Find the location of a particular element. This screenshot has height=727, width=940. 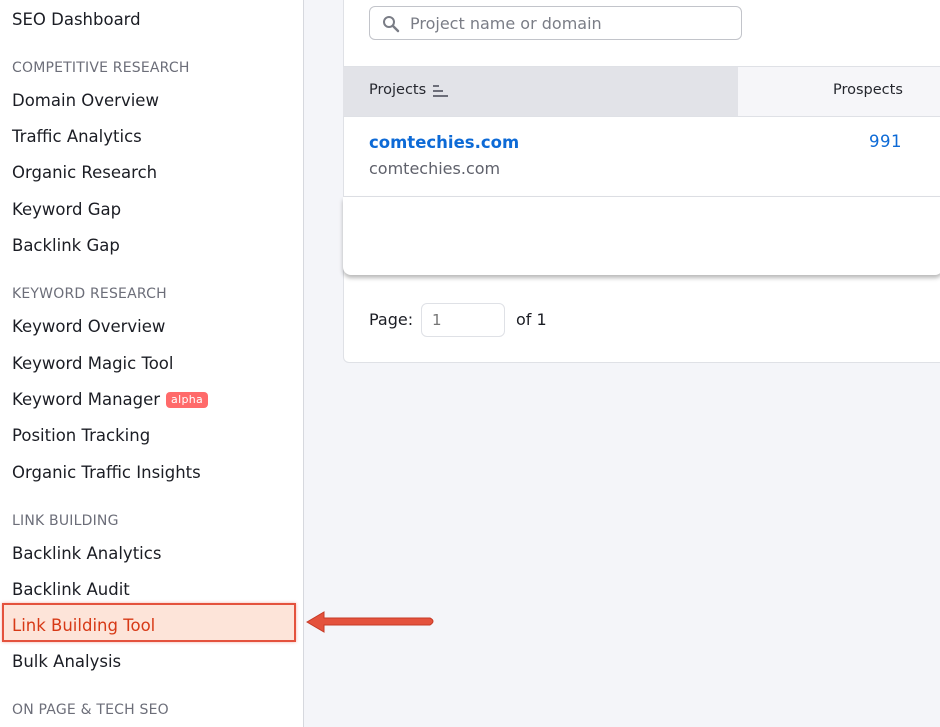

sidebar-item-backlink-analytics: Backlink Analytics is located at coordinates (86, 554).